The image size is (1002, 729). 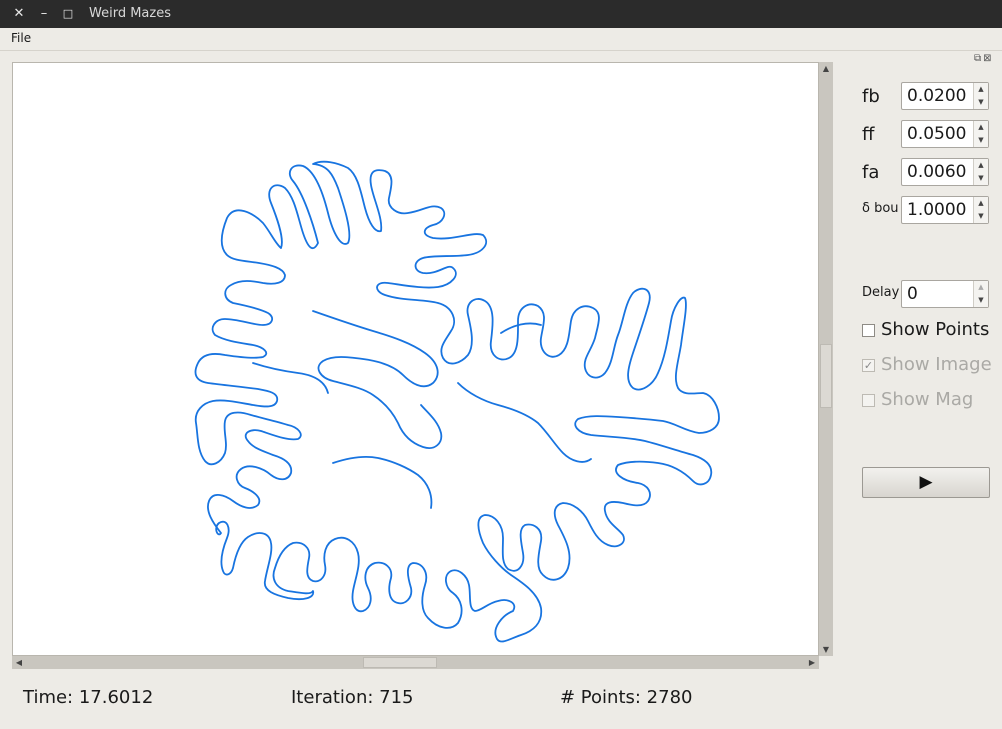 I want to click on vertical-scrollbar: ▲ ▼, so click(x=826, y=359).